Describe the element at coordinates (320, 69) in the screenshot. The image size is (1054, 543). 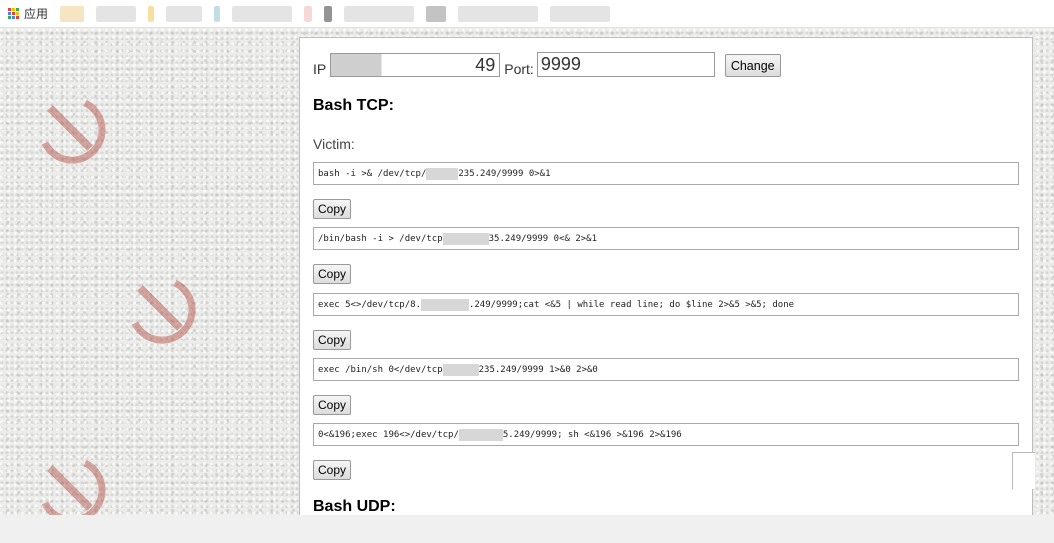
I see `ip-label: IP` at that location.